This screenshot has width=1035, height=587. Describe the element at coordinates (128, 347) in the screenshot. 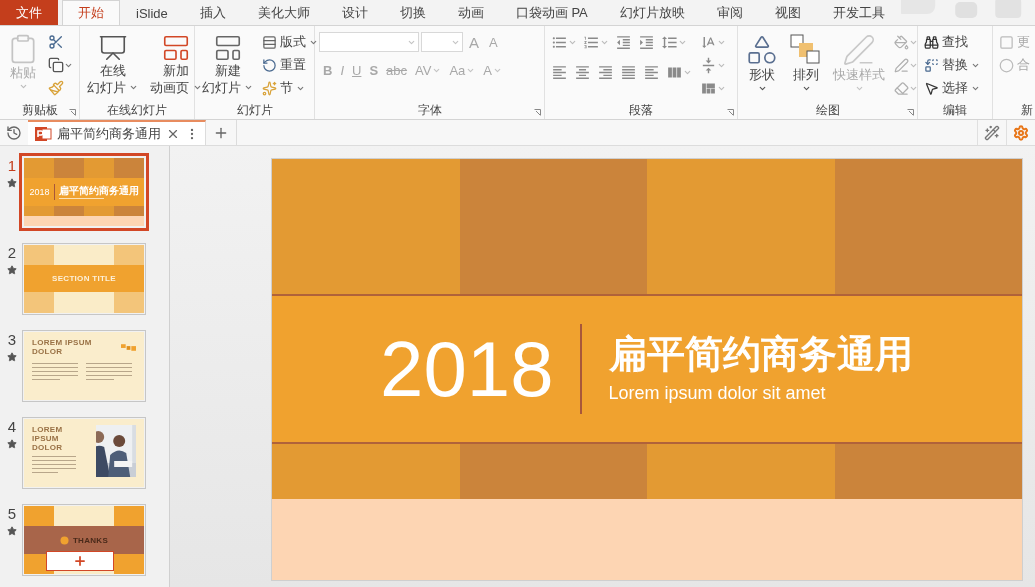

I see `squares-icon` at that location.